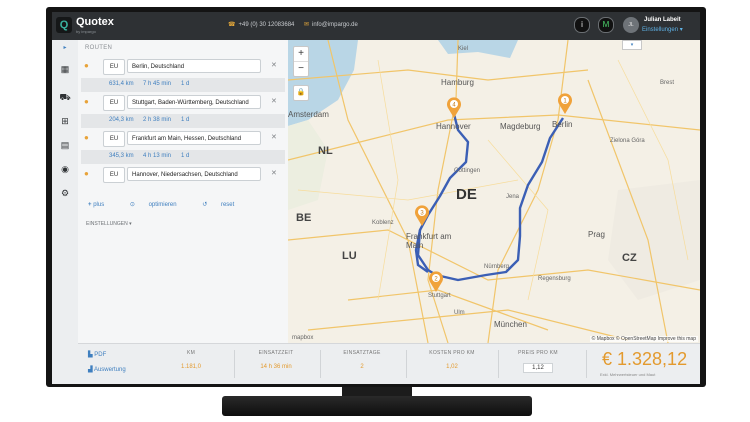 The width and height of the screenshot is (750, 422). I want to click on info-button: i, so click(582, 25).